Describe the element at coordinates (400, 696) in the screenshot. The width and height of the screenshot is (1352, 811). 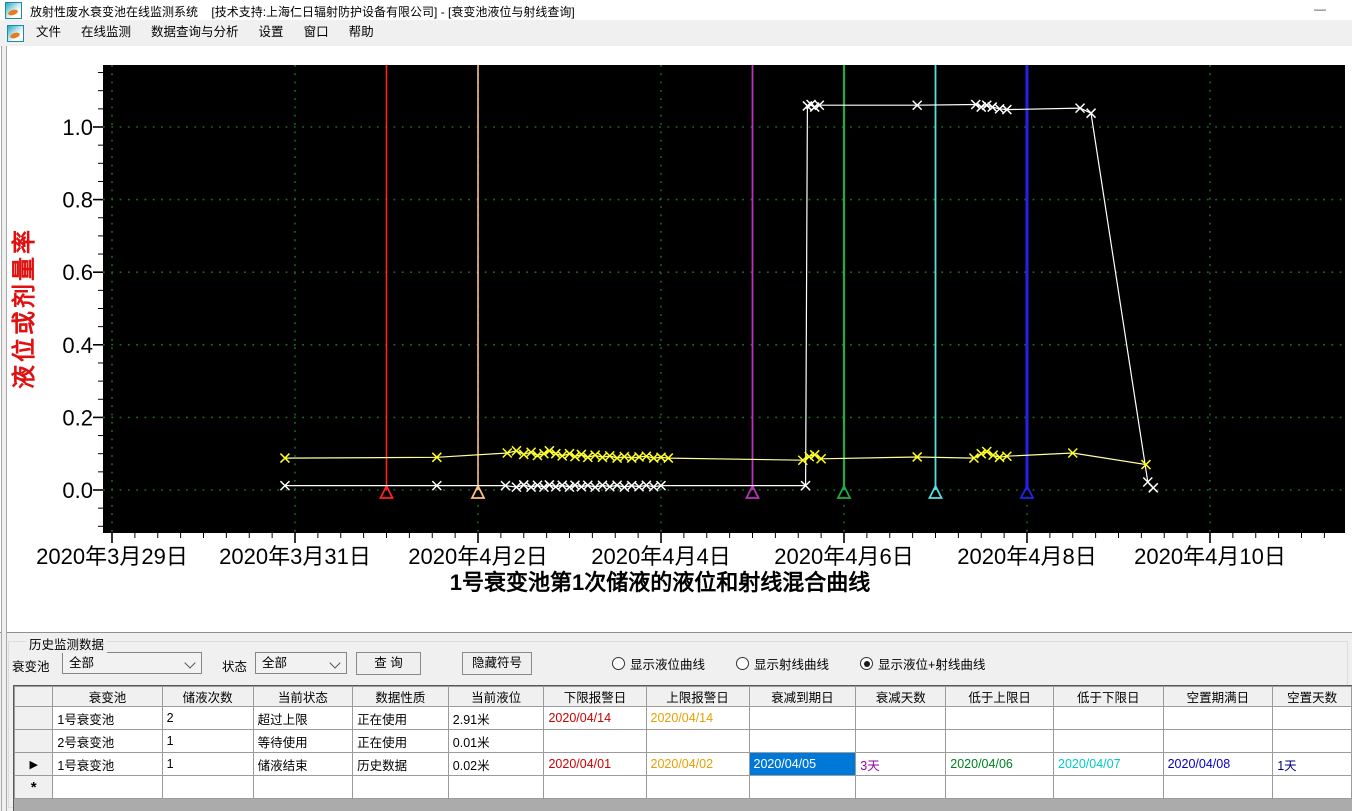
I see `column-header: 数据性质` at that location.